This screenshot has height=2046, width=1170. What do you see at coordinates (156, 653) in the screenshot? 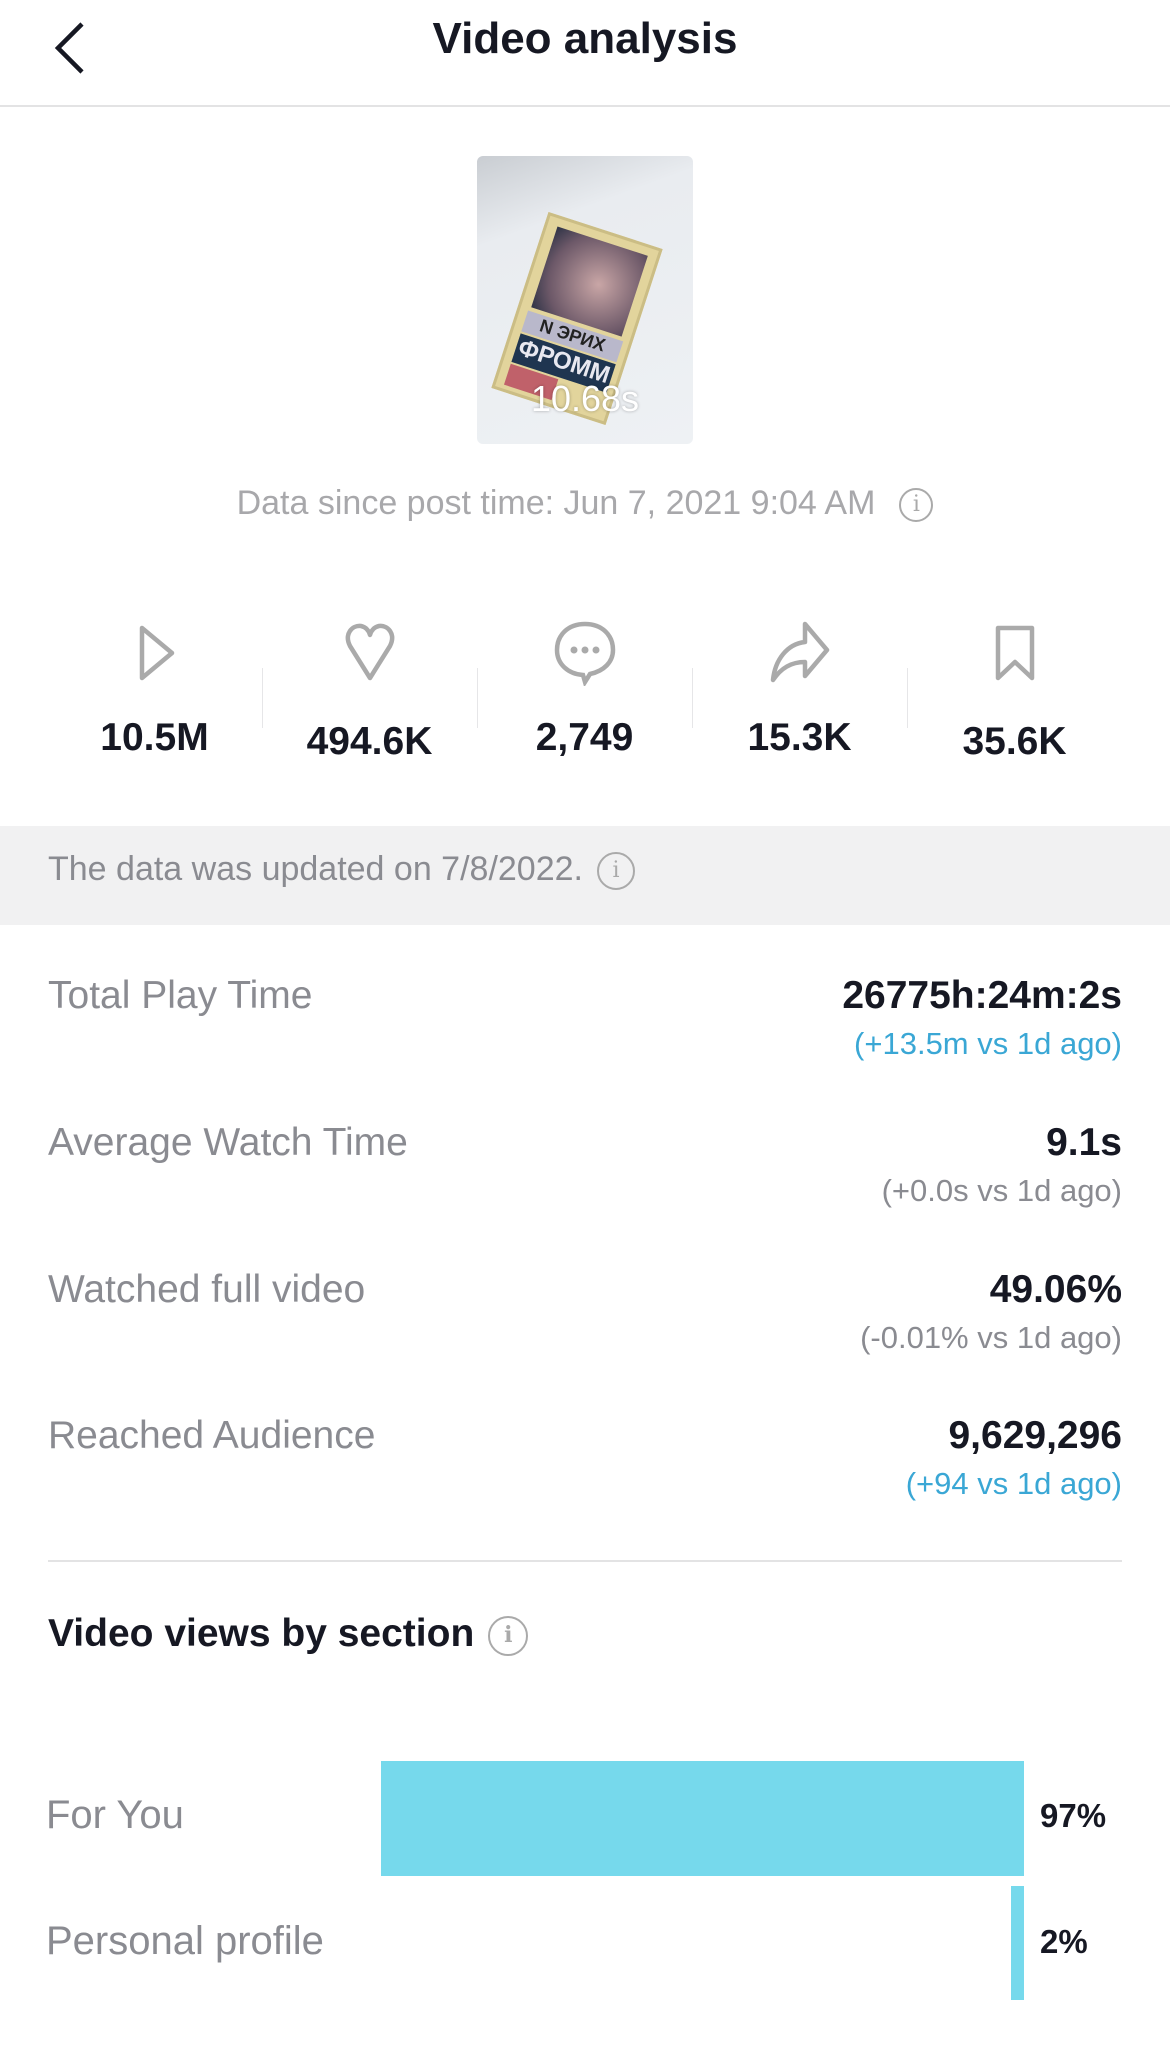
I see `play-icon` at bounding box center [156, 653].